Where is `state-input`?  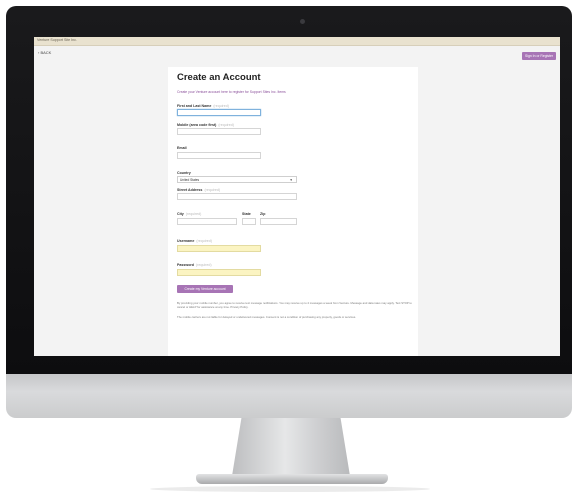
state-input is located at coordinates (249, 221).